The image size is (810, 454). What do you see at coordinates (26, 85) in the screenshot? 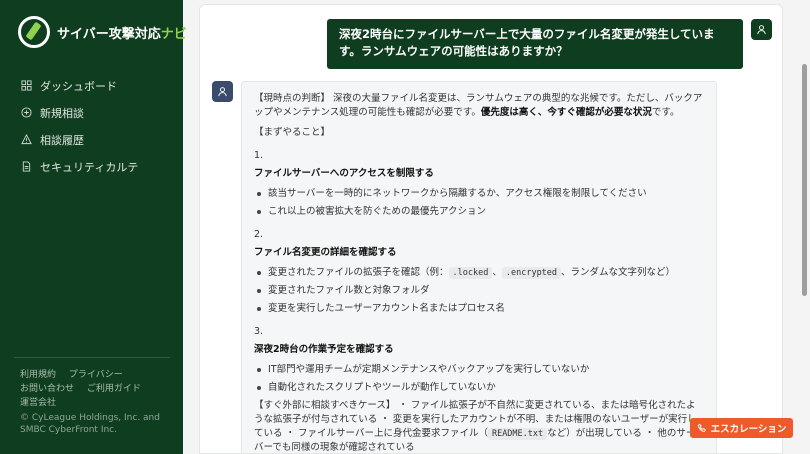
I see `grid-icon` at bounding box center [26, 85].